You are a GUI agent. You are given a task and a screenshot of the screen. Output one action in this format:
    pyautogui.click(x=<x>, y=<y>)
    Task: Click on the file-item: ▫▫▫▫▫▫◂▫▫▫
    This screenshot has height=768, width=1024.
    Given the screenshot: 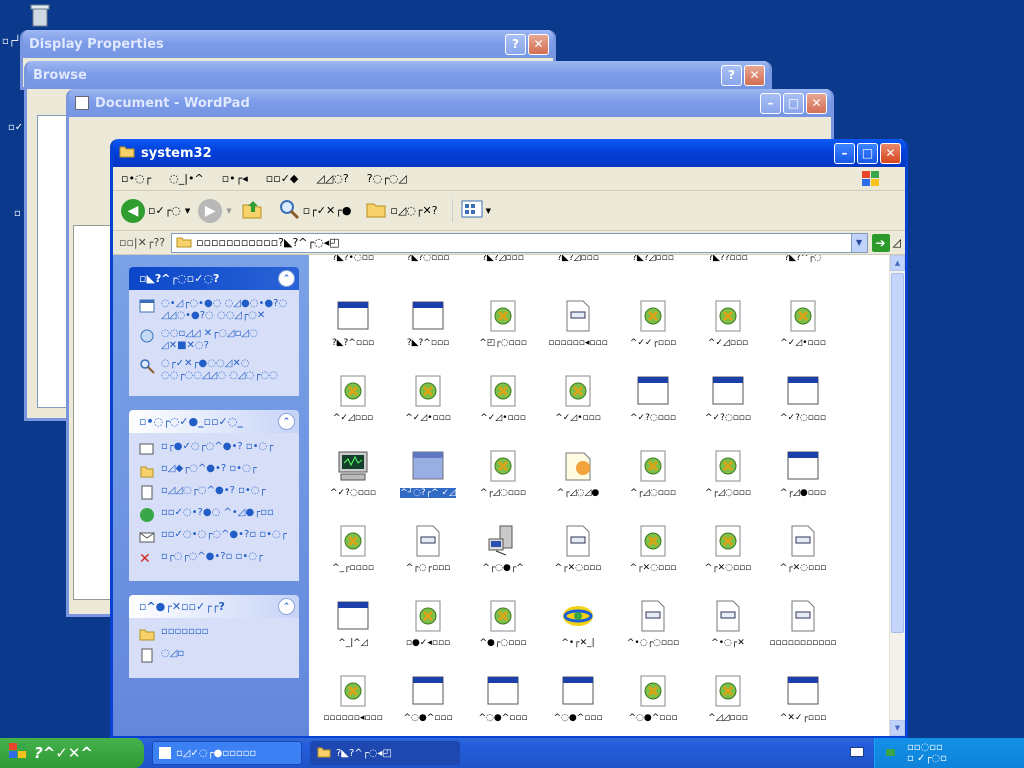 What is the action you would take?
    pyautogui.click(x=578, y=324)
    